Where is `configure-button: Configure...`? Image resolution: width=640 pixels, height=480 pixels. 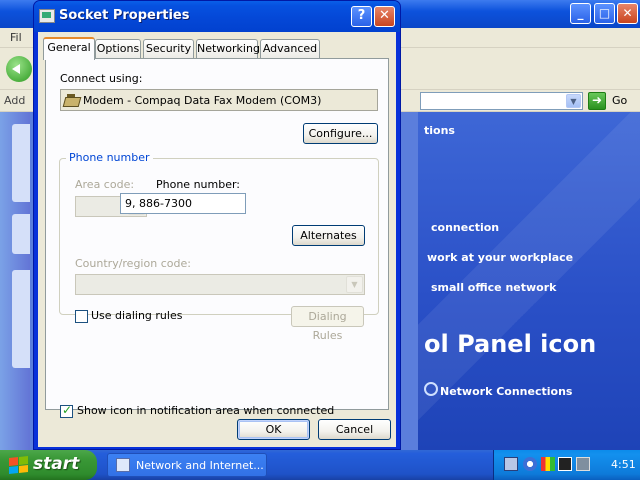 configure-button: Configure... is located at coordinates (340, 133).